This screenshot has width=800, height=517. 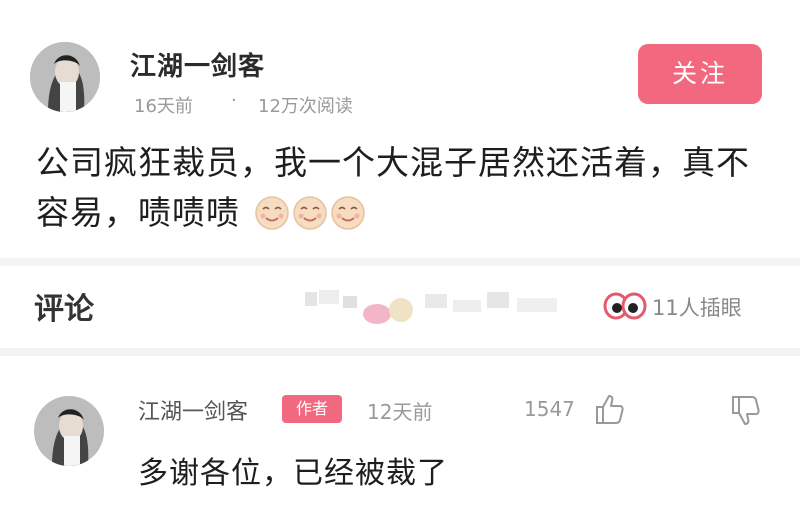 I want to click on author-avatar, so click(x=65, y=77).